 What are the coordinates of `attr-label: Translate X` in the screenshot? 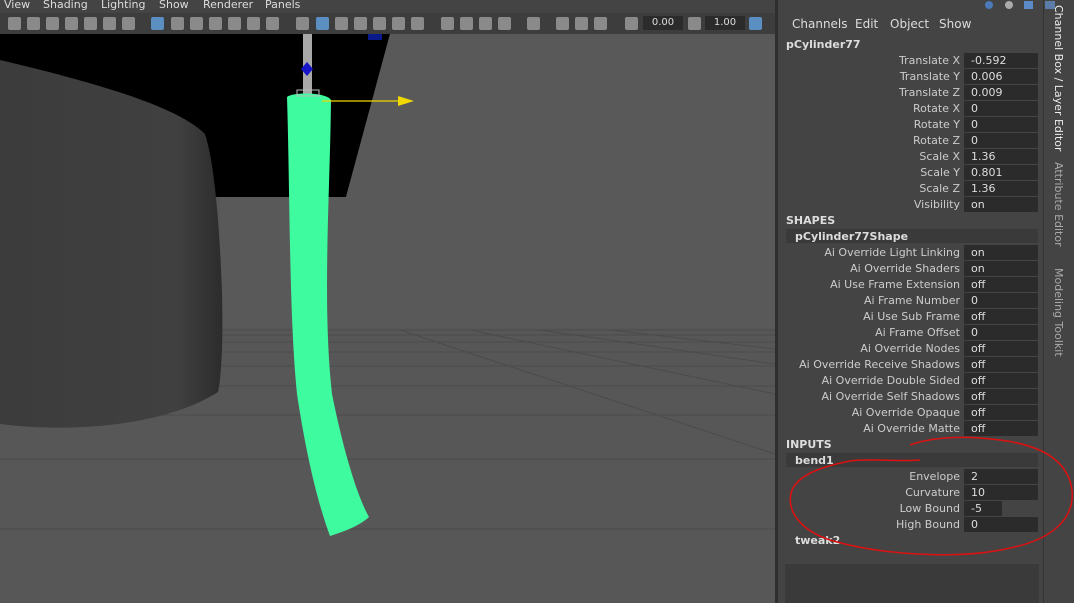 It's located at (929, 60).